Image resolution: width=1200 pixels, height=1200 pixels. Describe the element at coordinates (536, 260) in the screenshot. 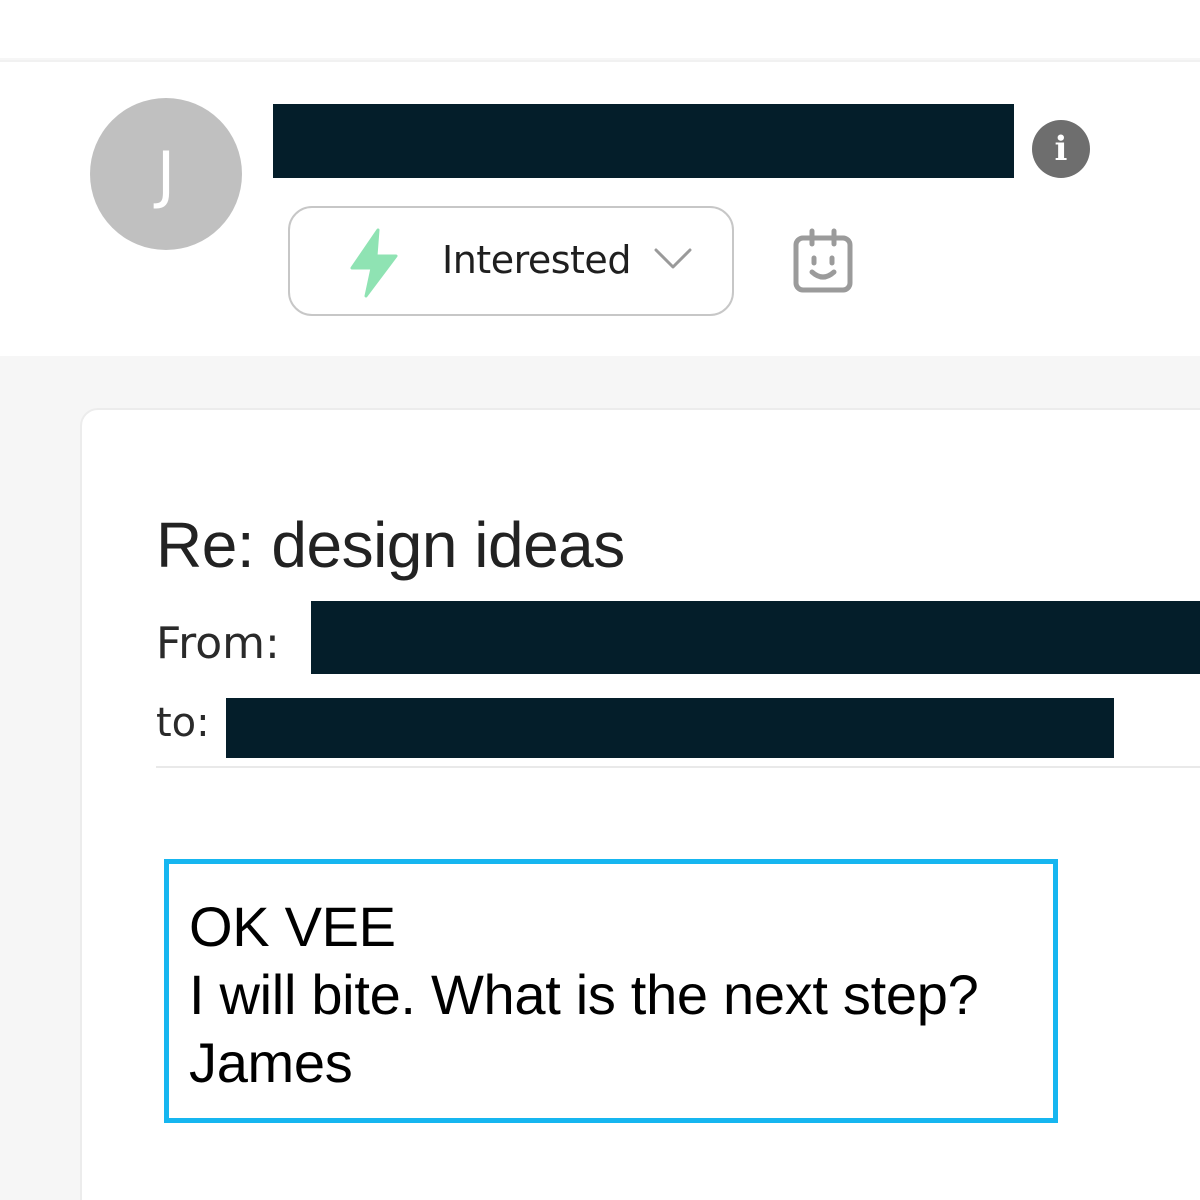

I see `status-label: Interested` at that location.